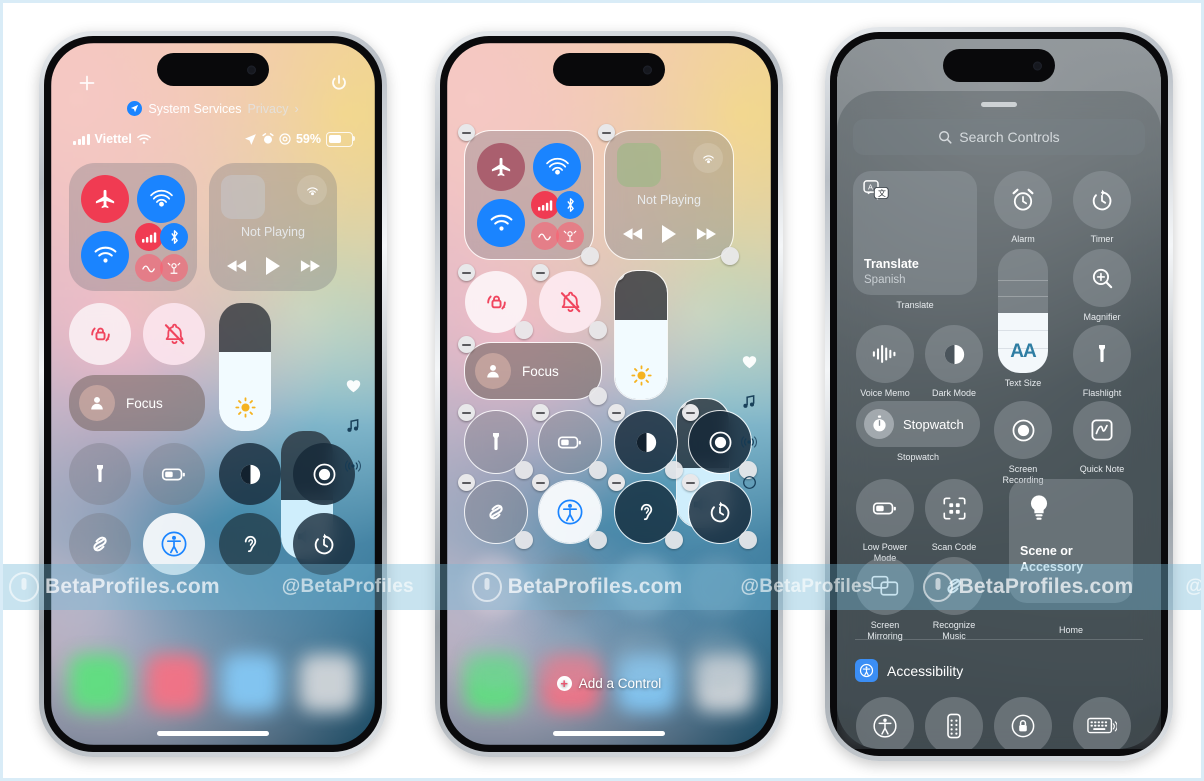 The image size is (1204, 781). What do you see at coordinates (999, 137) in the screenshot?
I see `search-controls-input: Search Controls` at bounding box center [999, 137].